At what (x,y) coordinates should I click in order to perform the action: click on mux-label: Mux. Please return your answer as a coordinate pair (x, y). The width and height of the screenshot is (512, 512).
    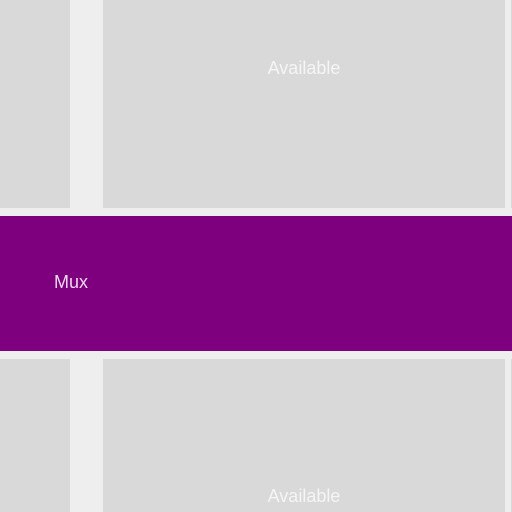
    Looking at the image, I should click on (71, 282).